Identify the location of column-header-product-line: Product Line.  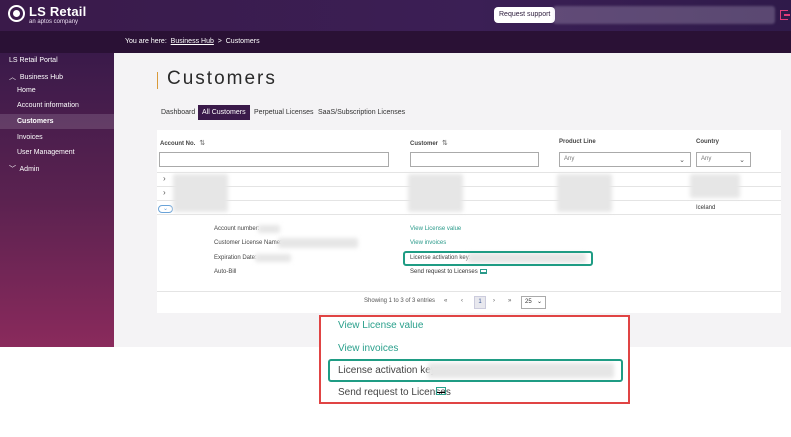
(577, 142).